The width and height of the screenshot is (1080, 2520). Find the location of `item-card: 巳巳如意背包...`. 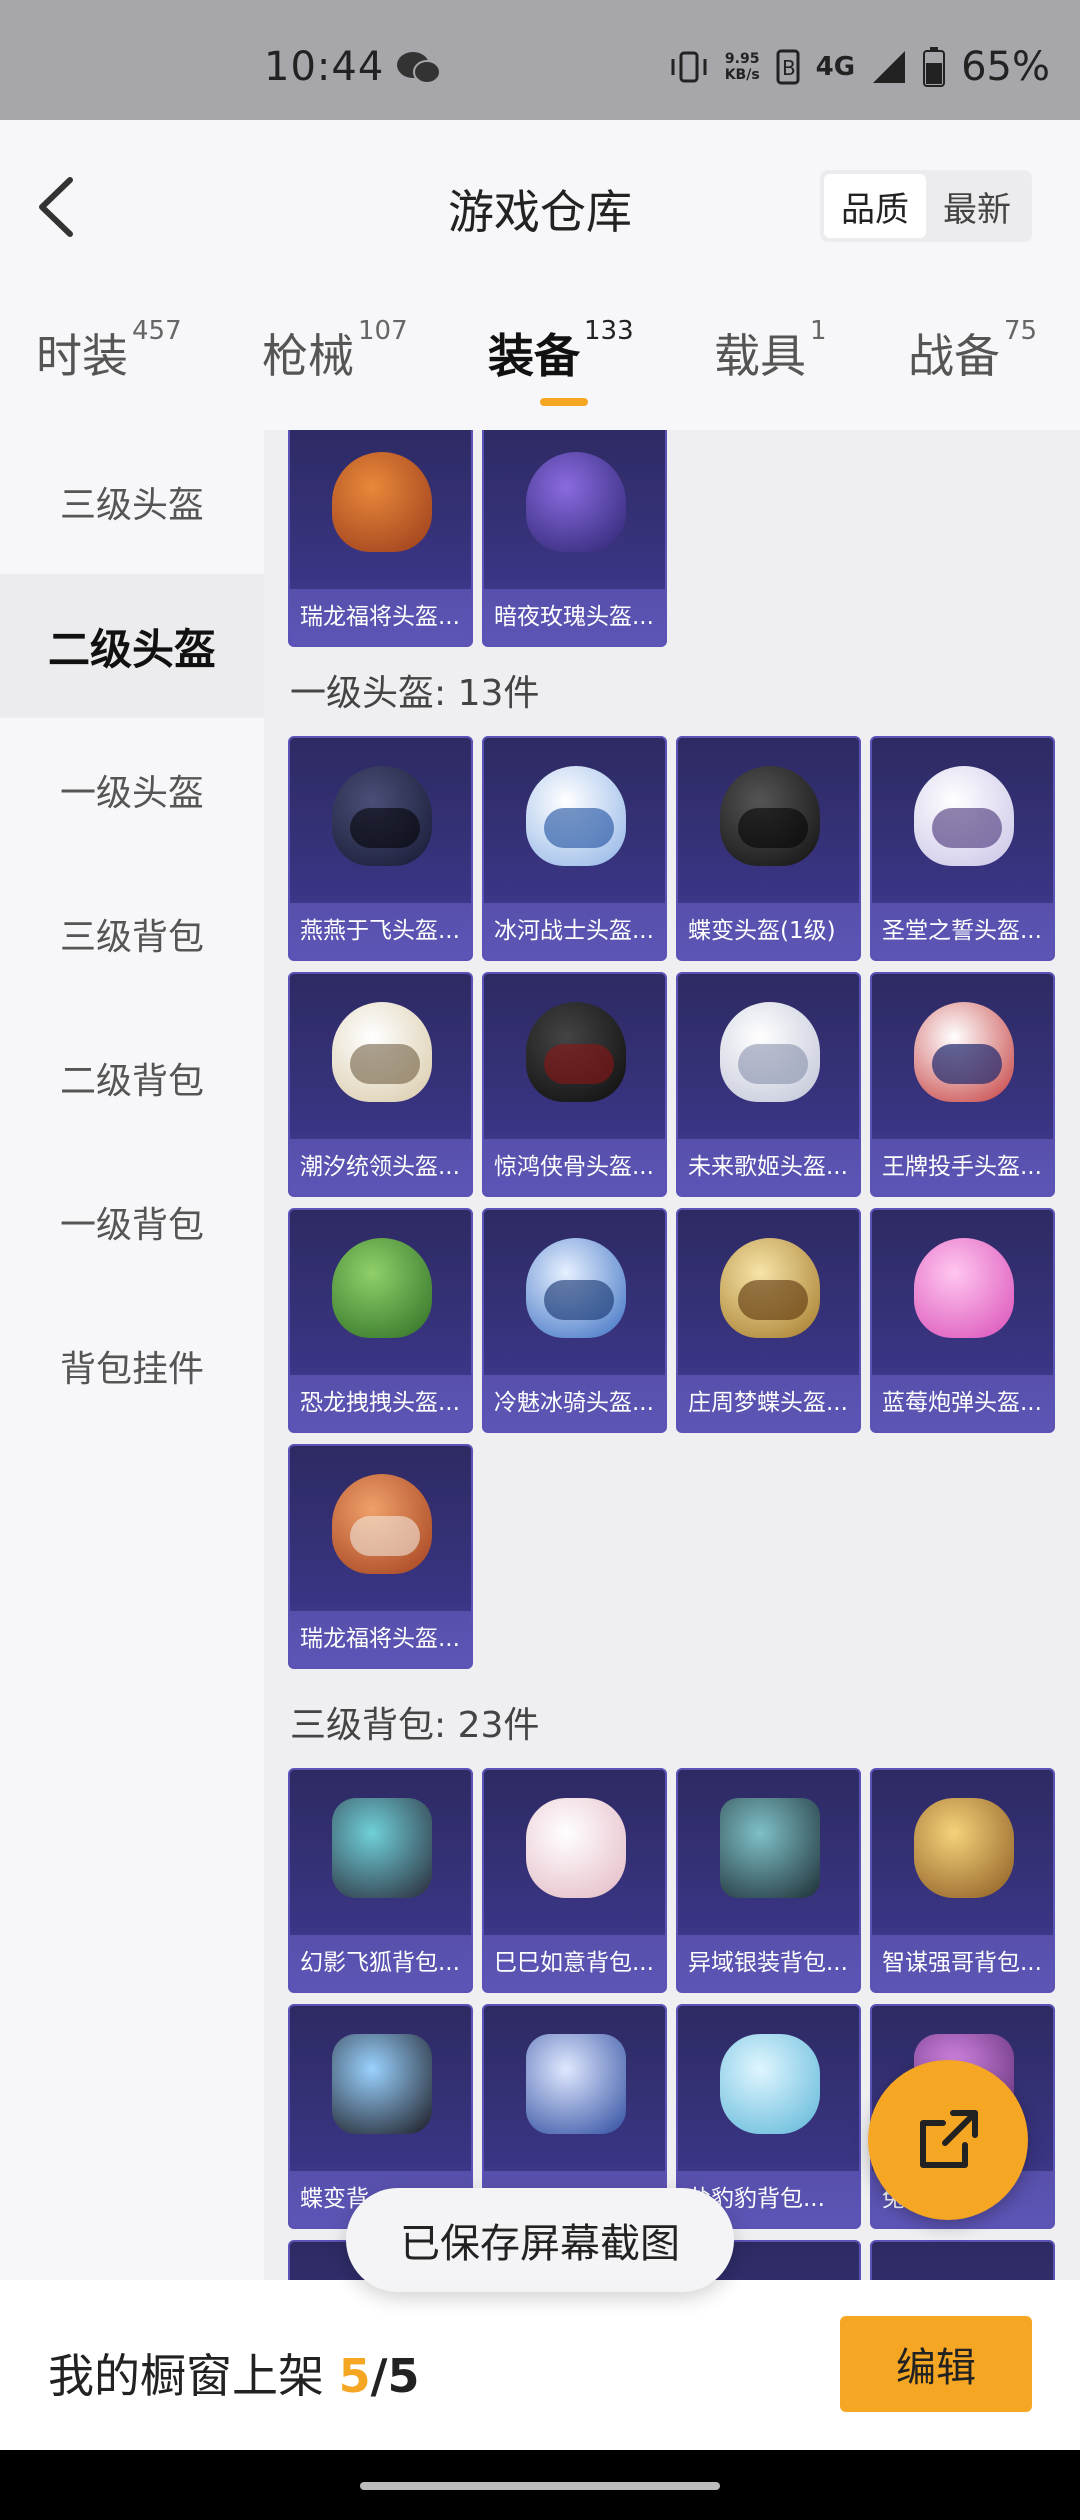

item-card: 巳巳如意背包... is located at coordinates (574, 1880).